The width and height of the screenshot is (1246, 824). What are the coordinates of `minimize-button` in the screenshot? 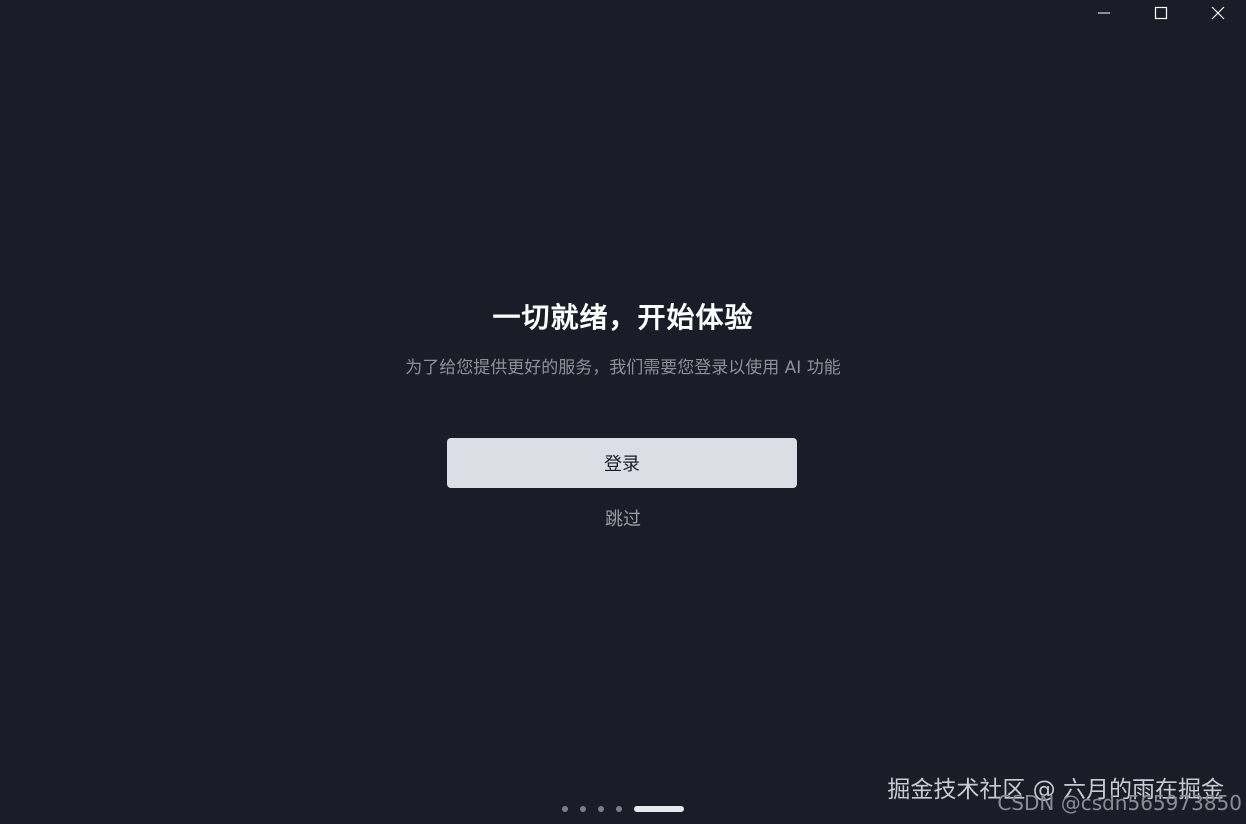 It's located at (1103, 13).